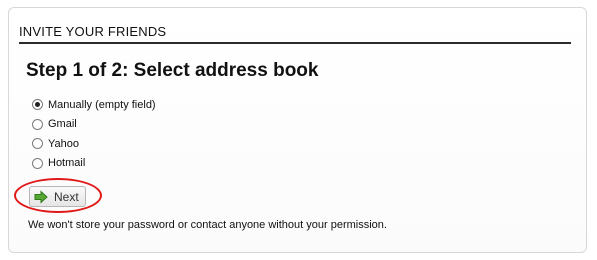 Image resolution: width=597 pixels, height=260 pixels. I want to click on option-manual-label: Manually (empty field), so click(102, 104).